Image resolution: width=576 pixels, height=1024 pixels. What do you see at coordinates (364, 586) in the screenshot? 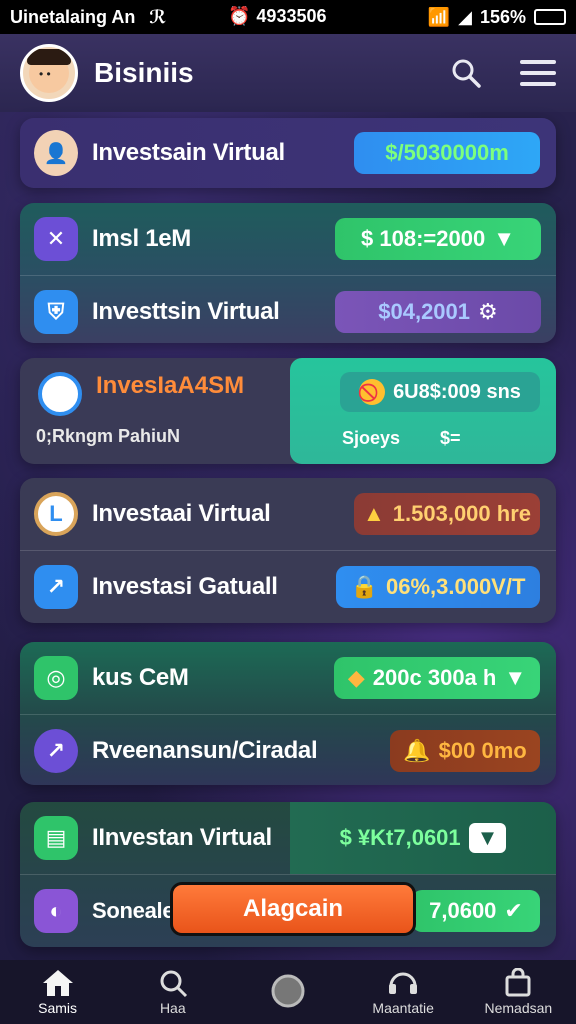
I see `lock-icon: 🔒` at bounding box center [364, 586].